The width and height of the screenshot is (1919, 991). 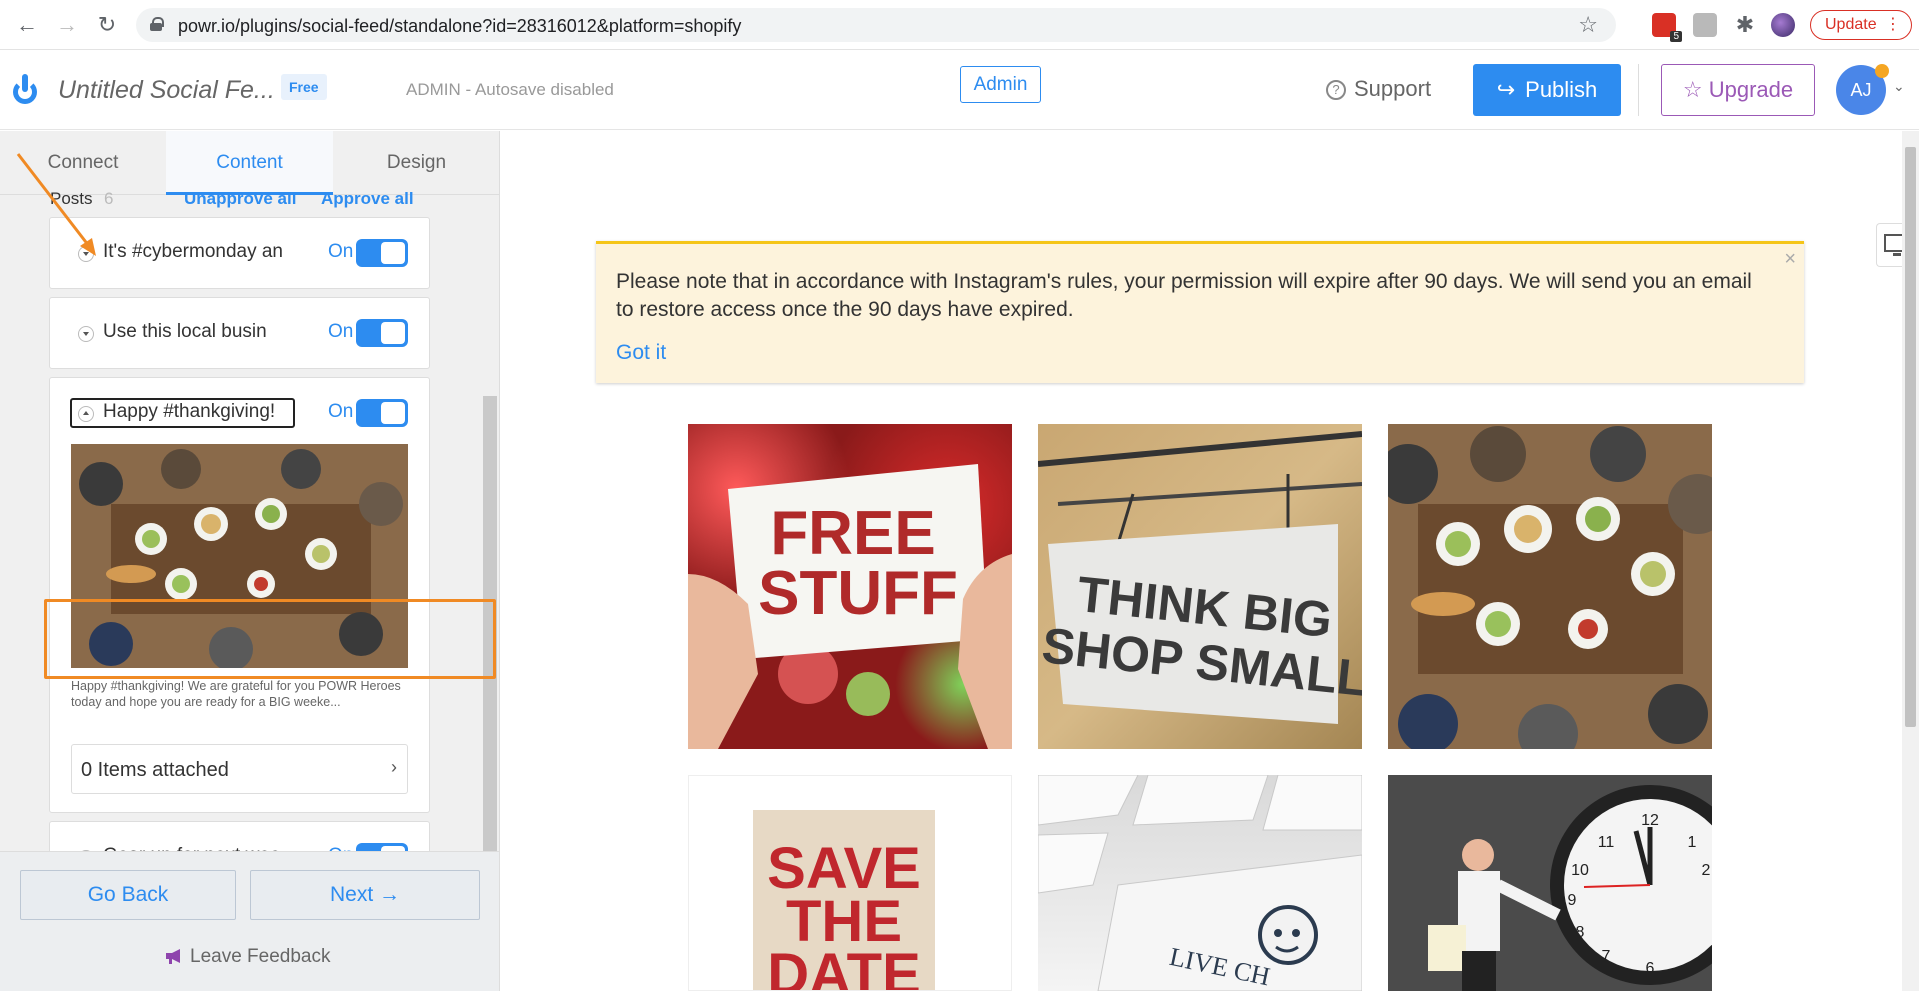 I want to click on post-header: Happy #thankgiving! On, so click(x=242, y=413).